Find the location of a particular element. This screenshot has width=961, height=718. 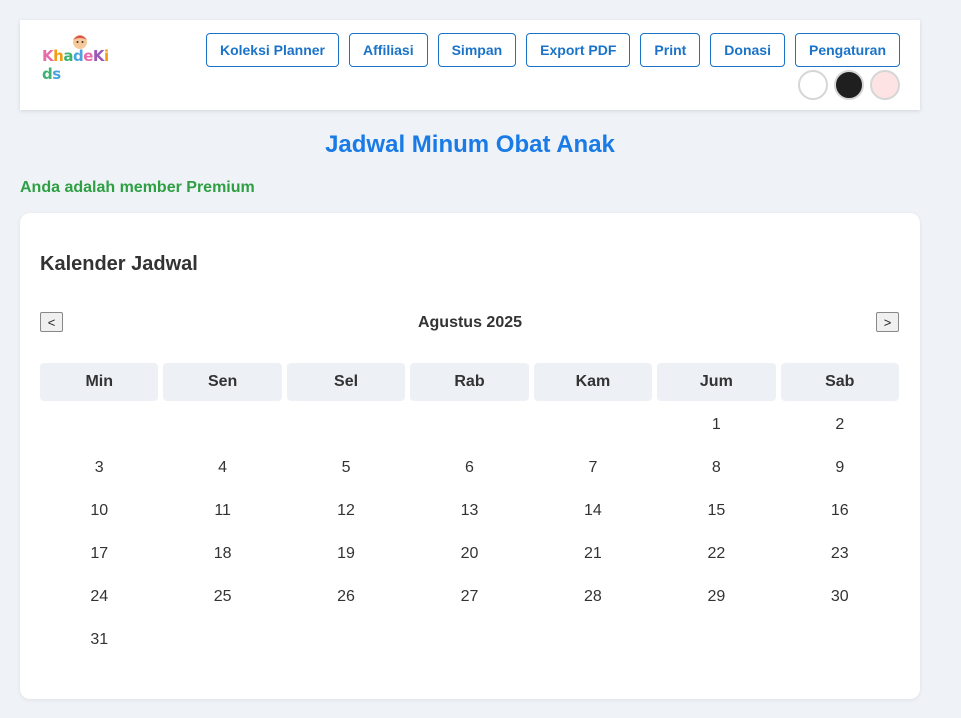

khadekids-logo: KhadeKids is located at coordinates (80, 57).